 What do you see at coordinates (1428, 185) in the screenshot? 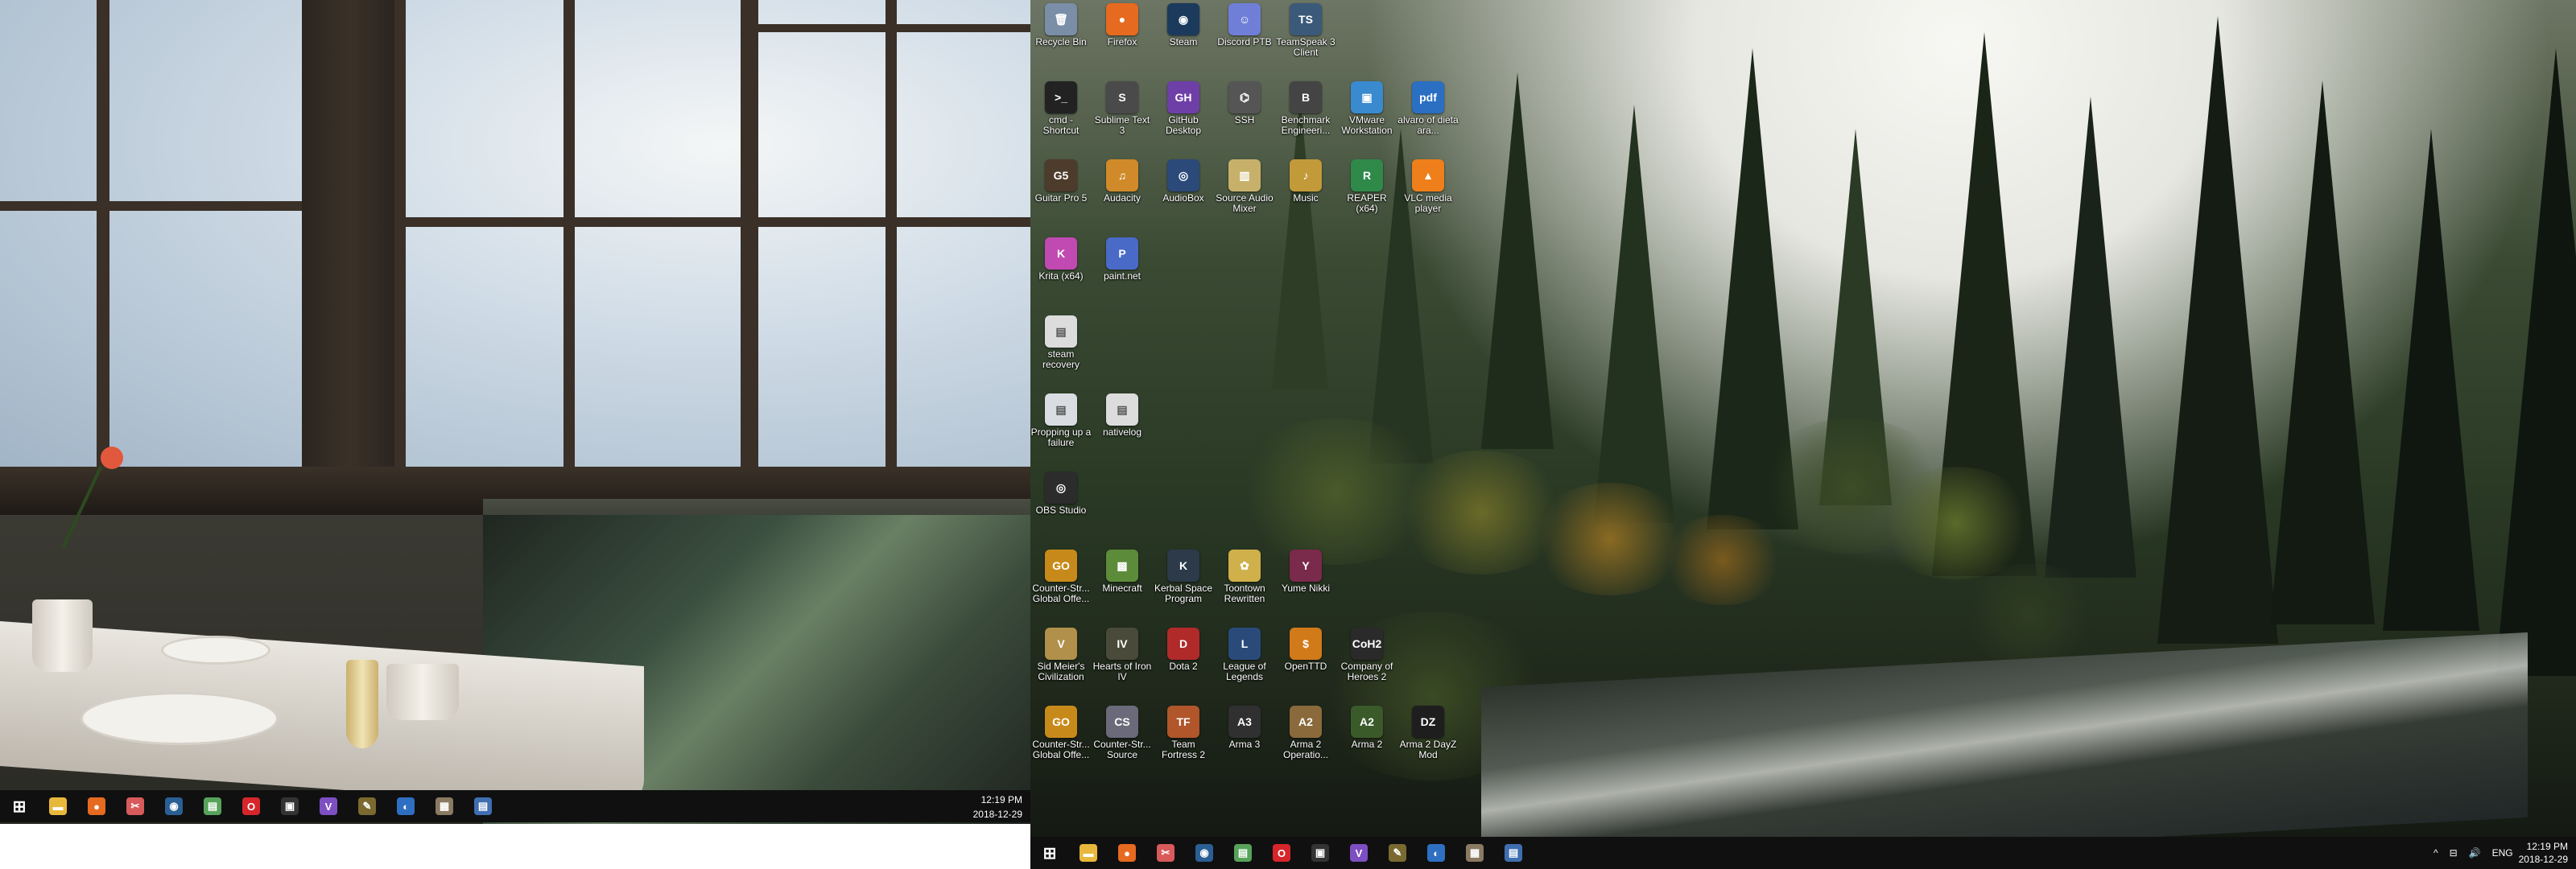
I see `desktop-icon-vlc-media-player: ▲ VLC media player` at bounding box center [1428, 185].